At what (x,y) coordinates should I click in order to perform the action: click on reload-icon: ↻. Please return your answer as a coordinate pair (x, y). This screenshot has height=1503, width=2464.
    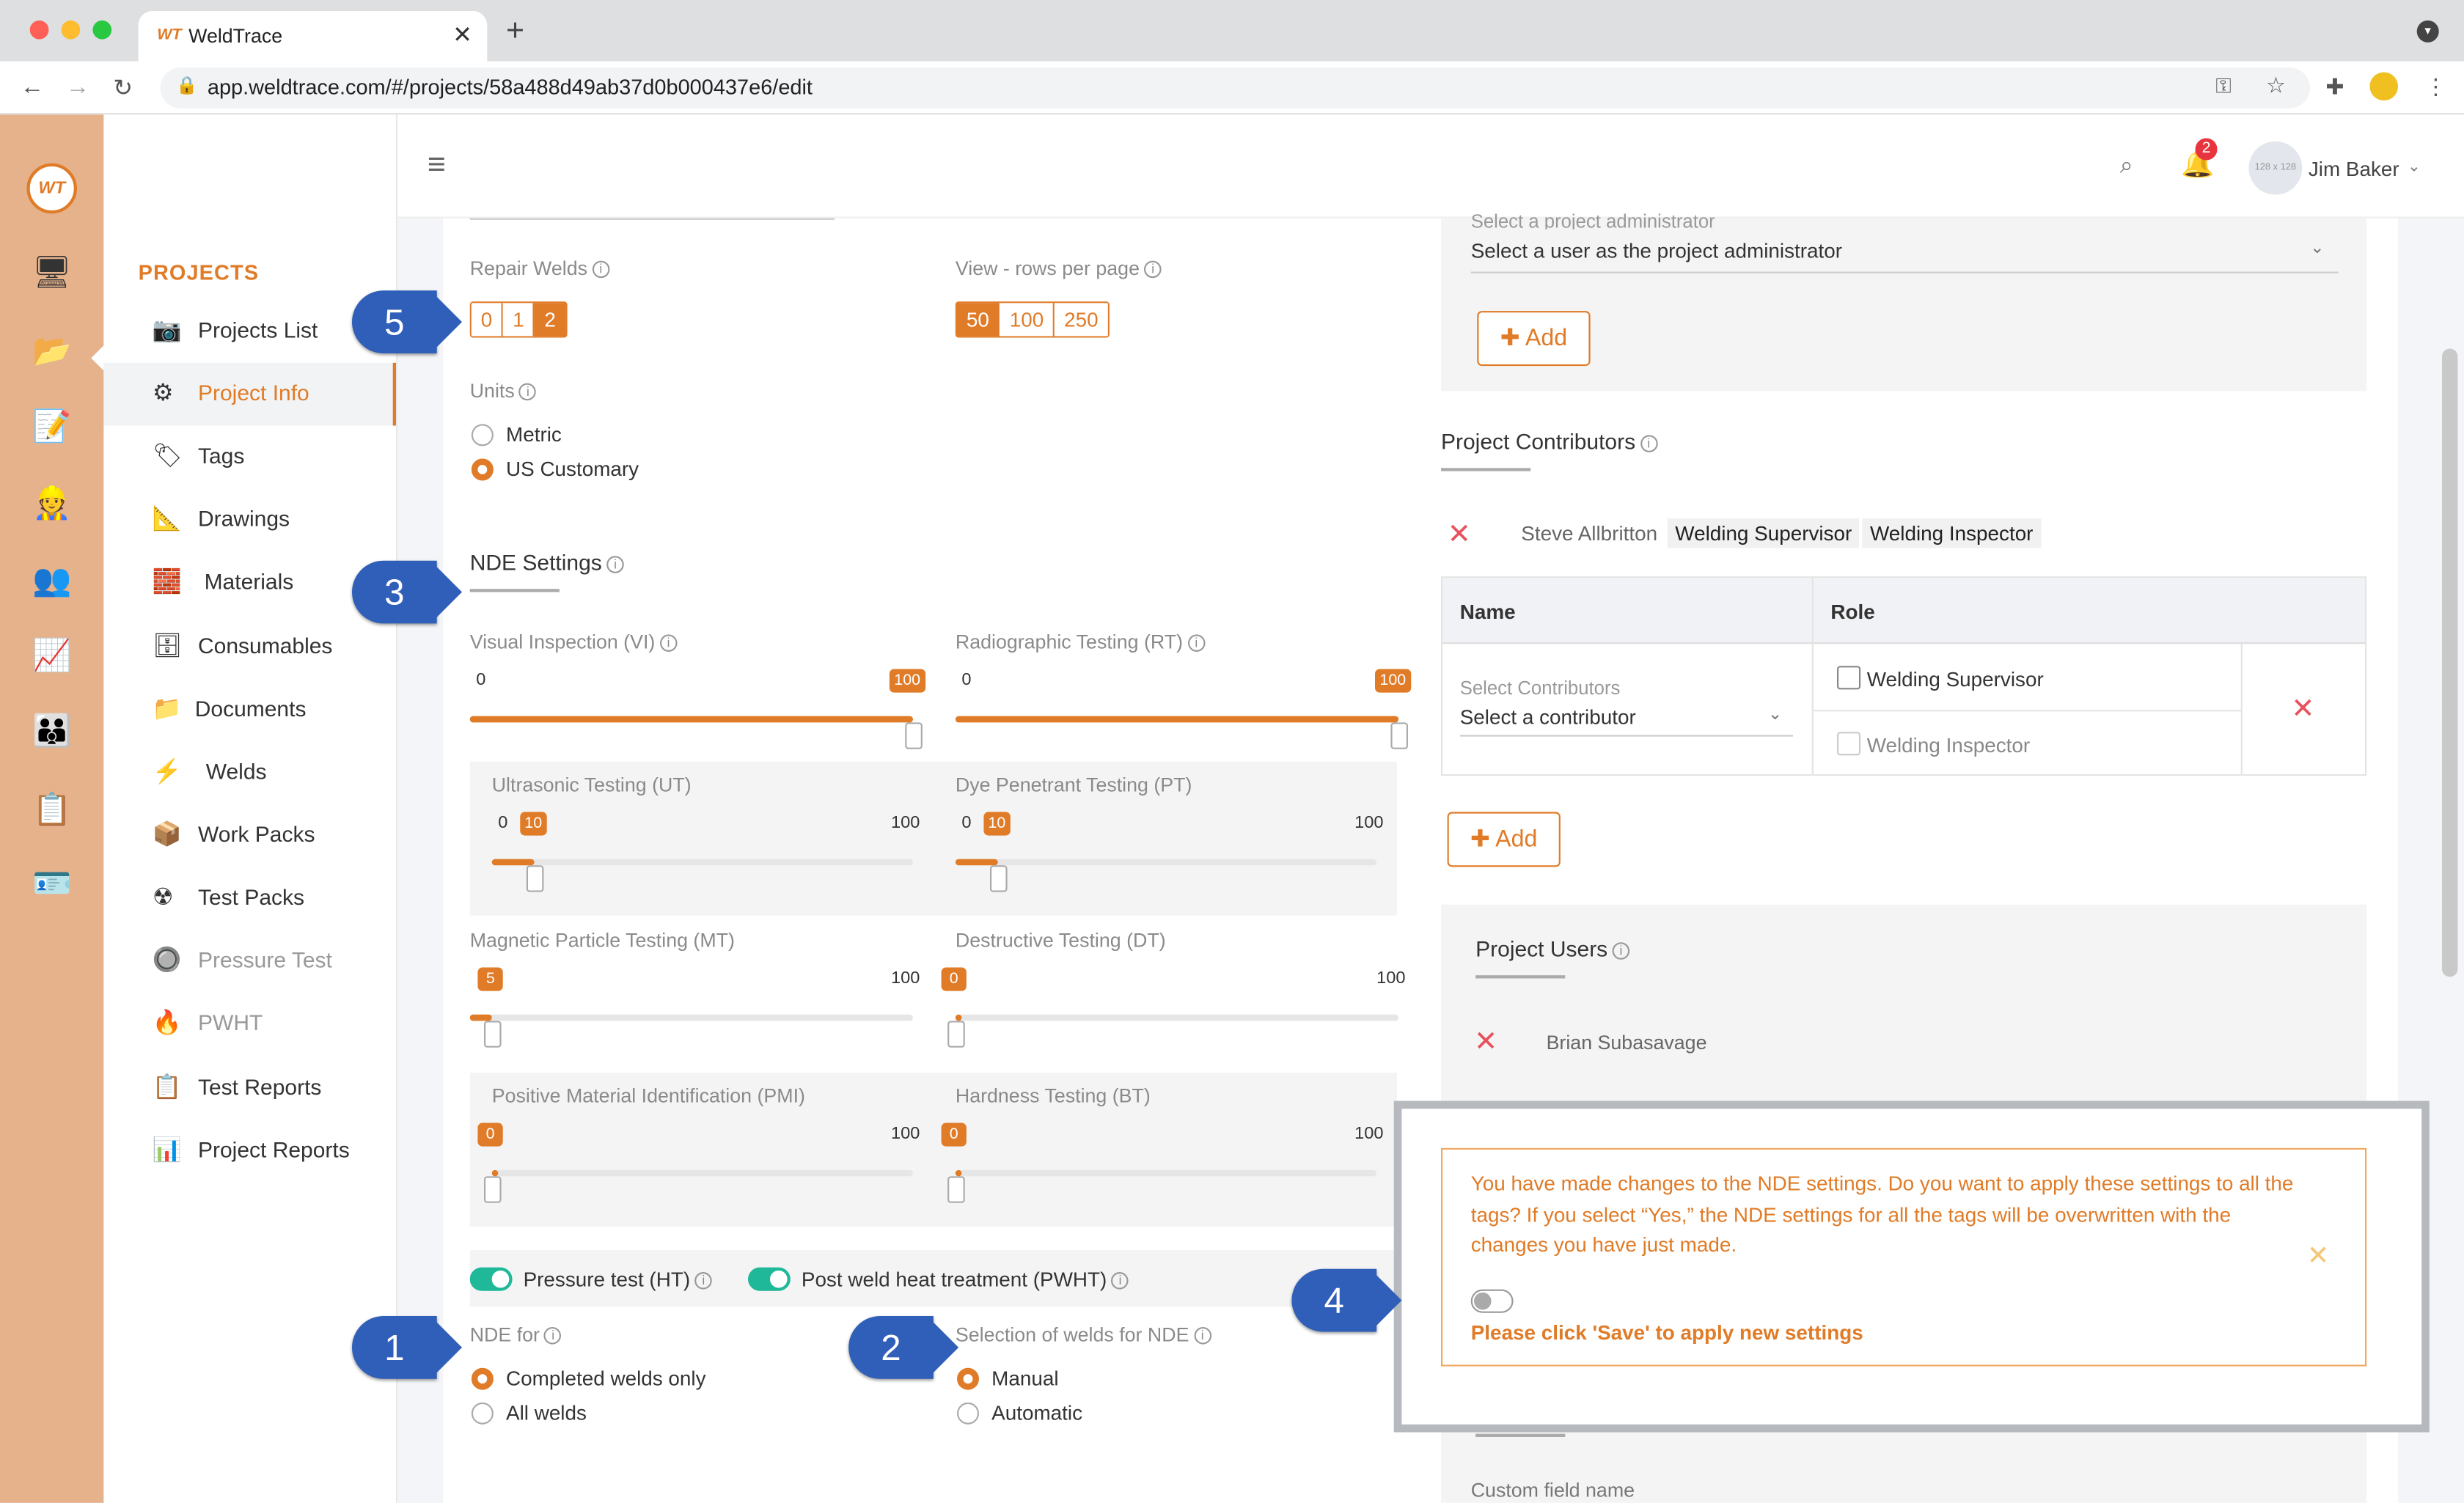
    Looking at the image, I should click on (123, 88).